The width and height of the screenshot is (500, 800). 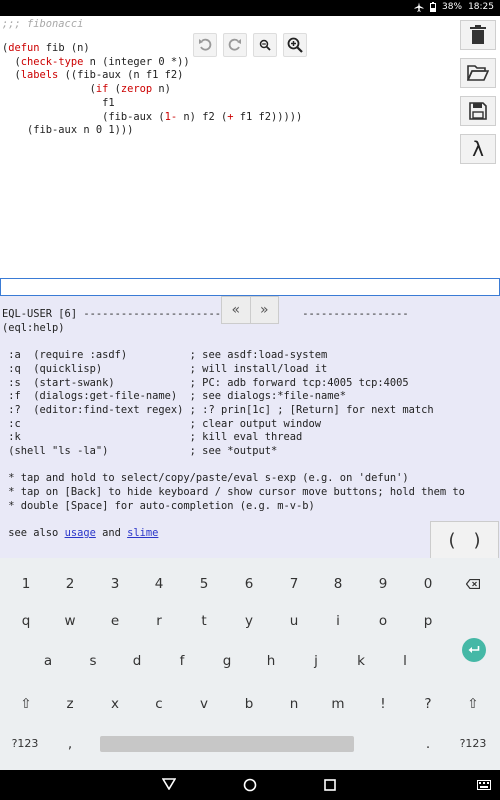 I want to click on folder-open-icon, so click(x=478, y=73).